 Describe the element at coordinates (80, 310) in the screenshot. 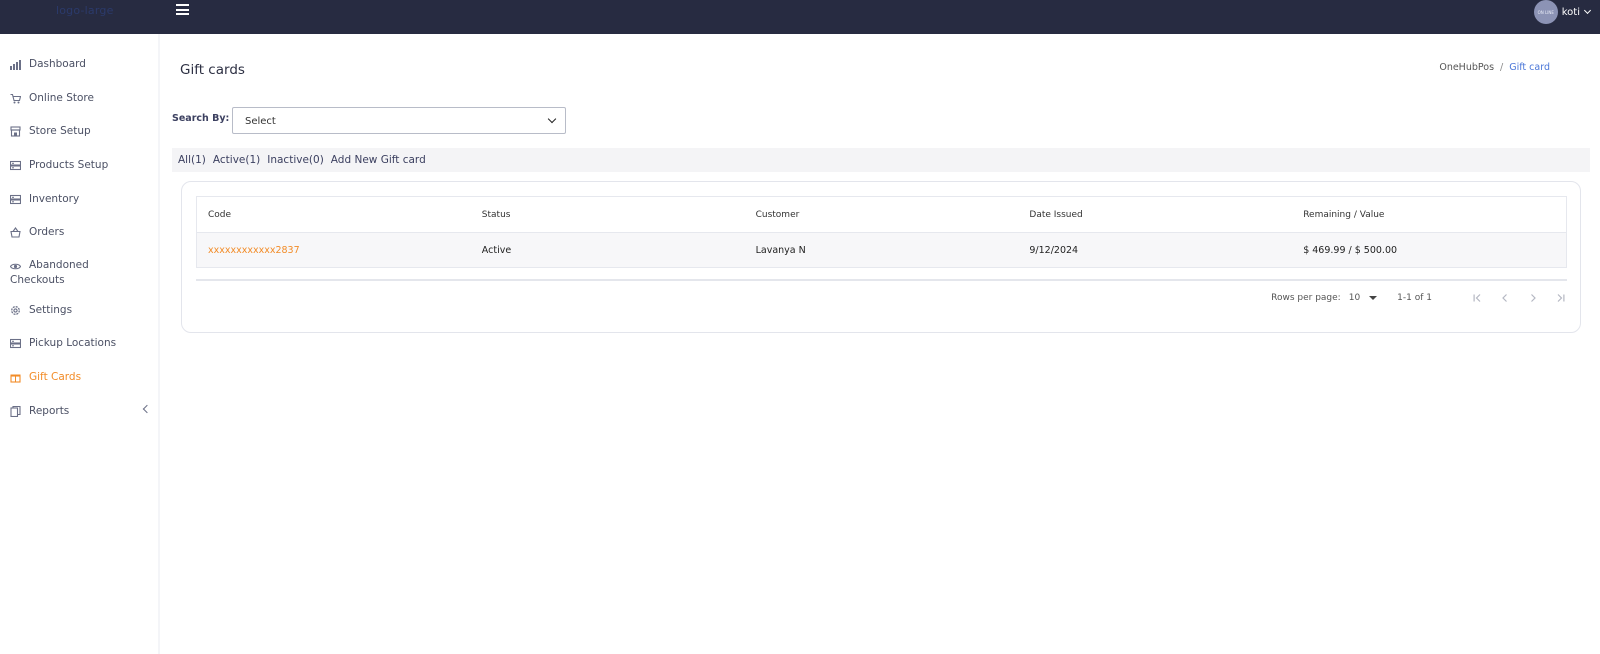

I see `sidebar-item-settings: Settings` at that location.